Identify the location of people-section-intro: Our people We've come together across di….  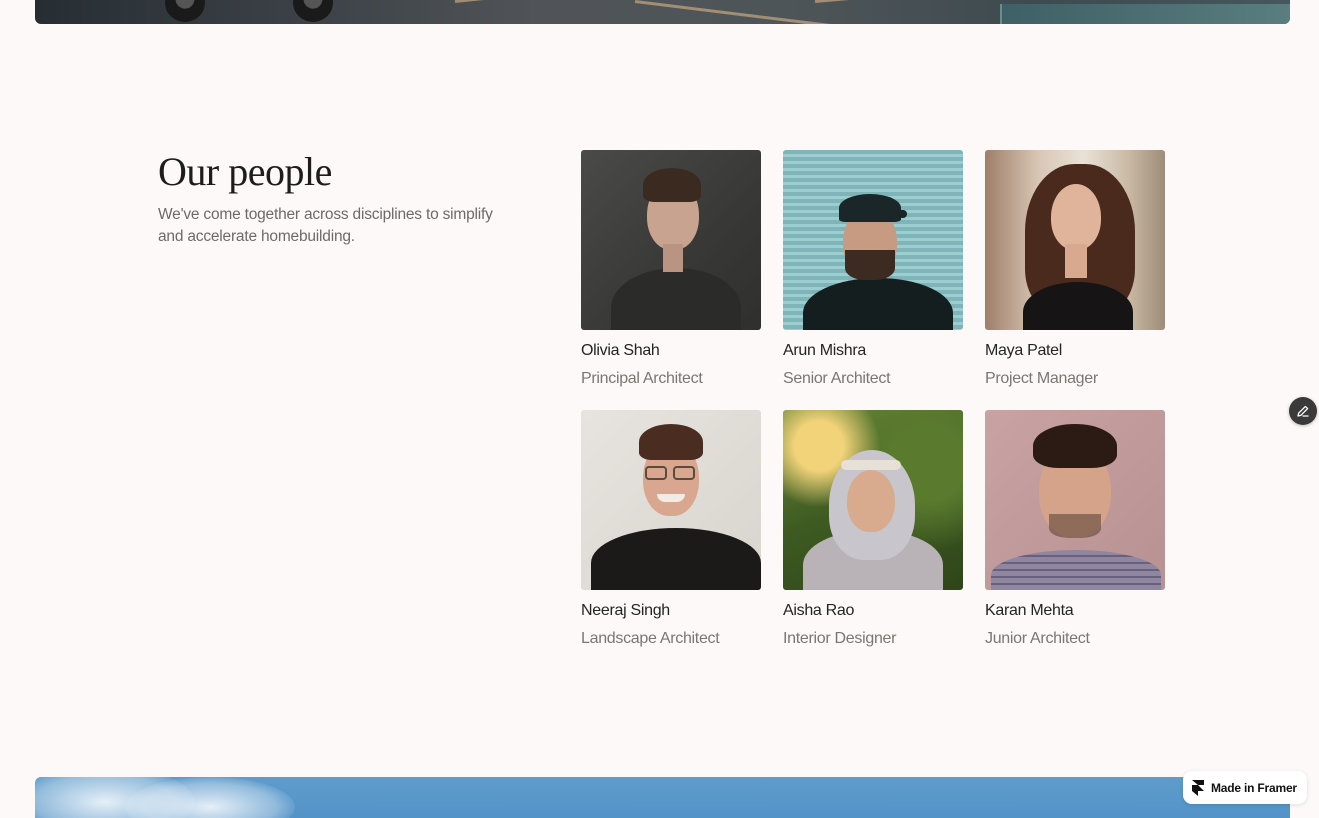
(328, 199).